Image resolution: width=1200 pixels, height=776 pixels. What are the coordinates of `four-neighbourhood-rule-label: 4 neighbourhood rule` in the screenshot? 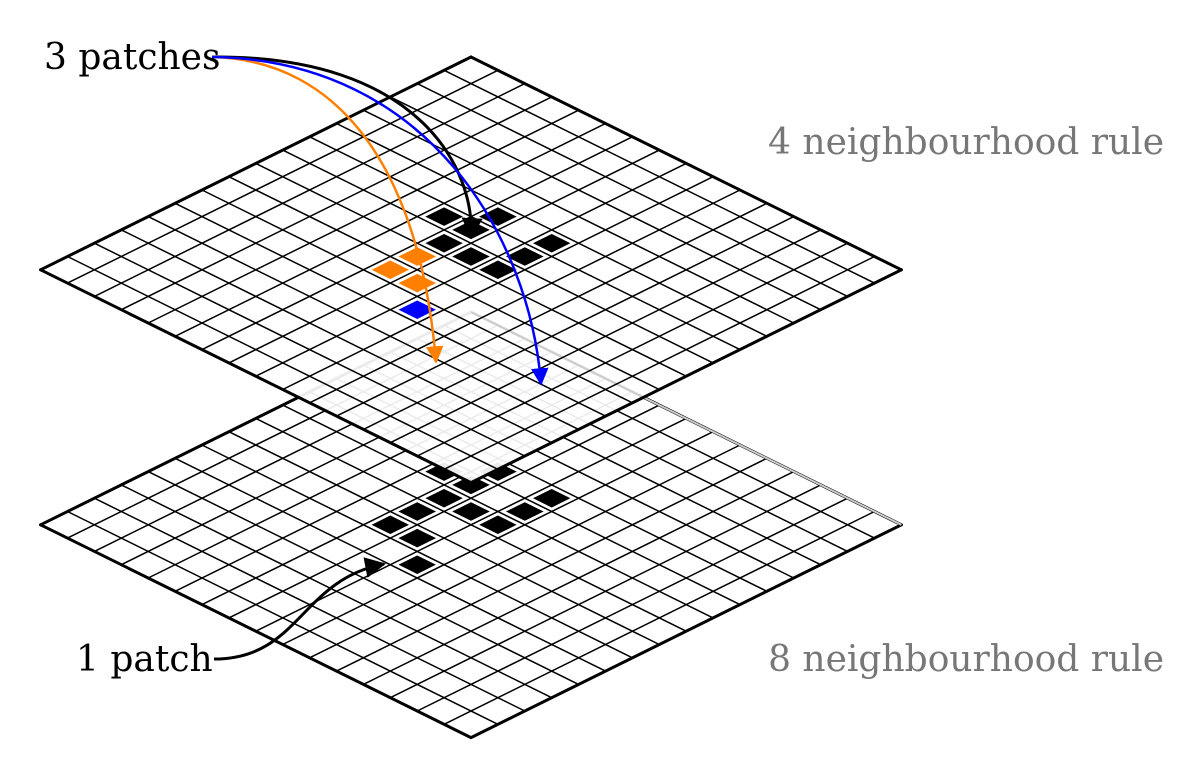 It's located at (966, 142).